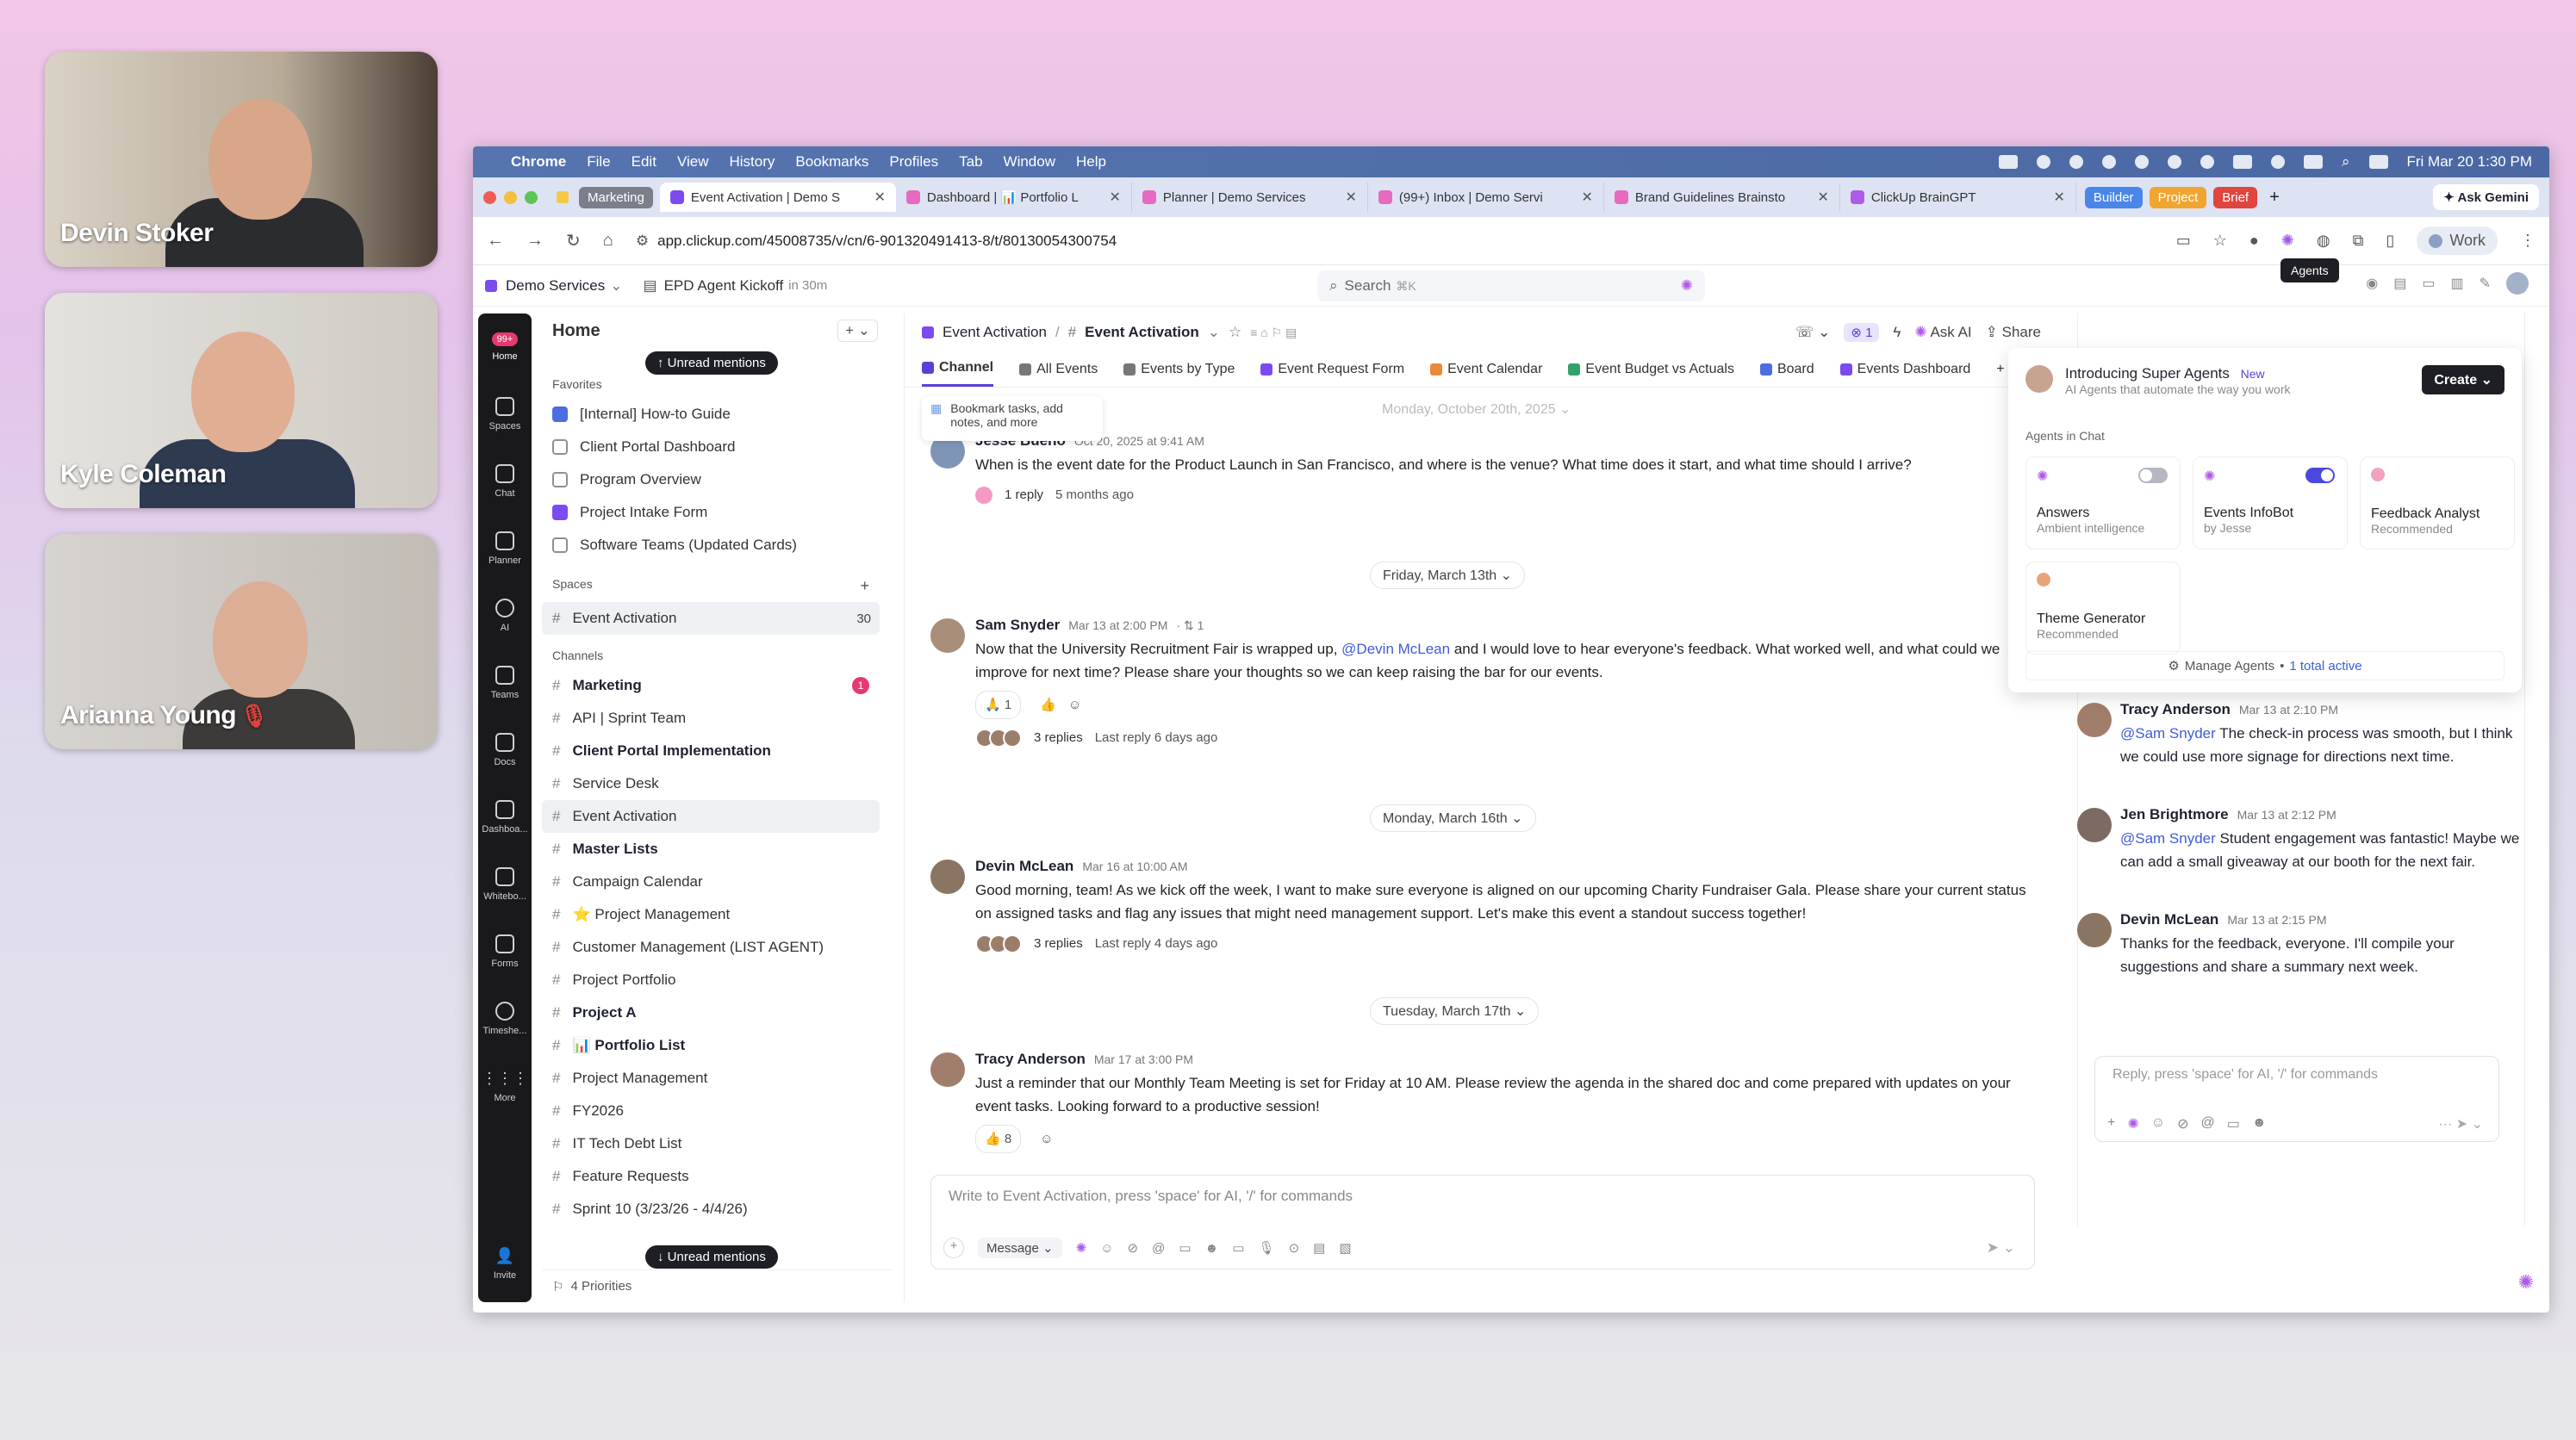 This screenshot has height=1440, width=2576. Describe the element at coordinates (711, 817) in the screenshot. I see `channel-item: # Event Activation` at that location.